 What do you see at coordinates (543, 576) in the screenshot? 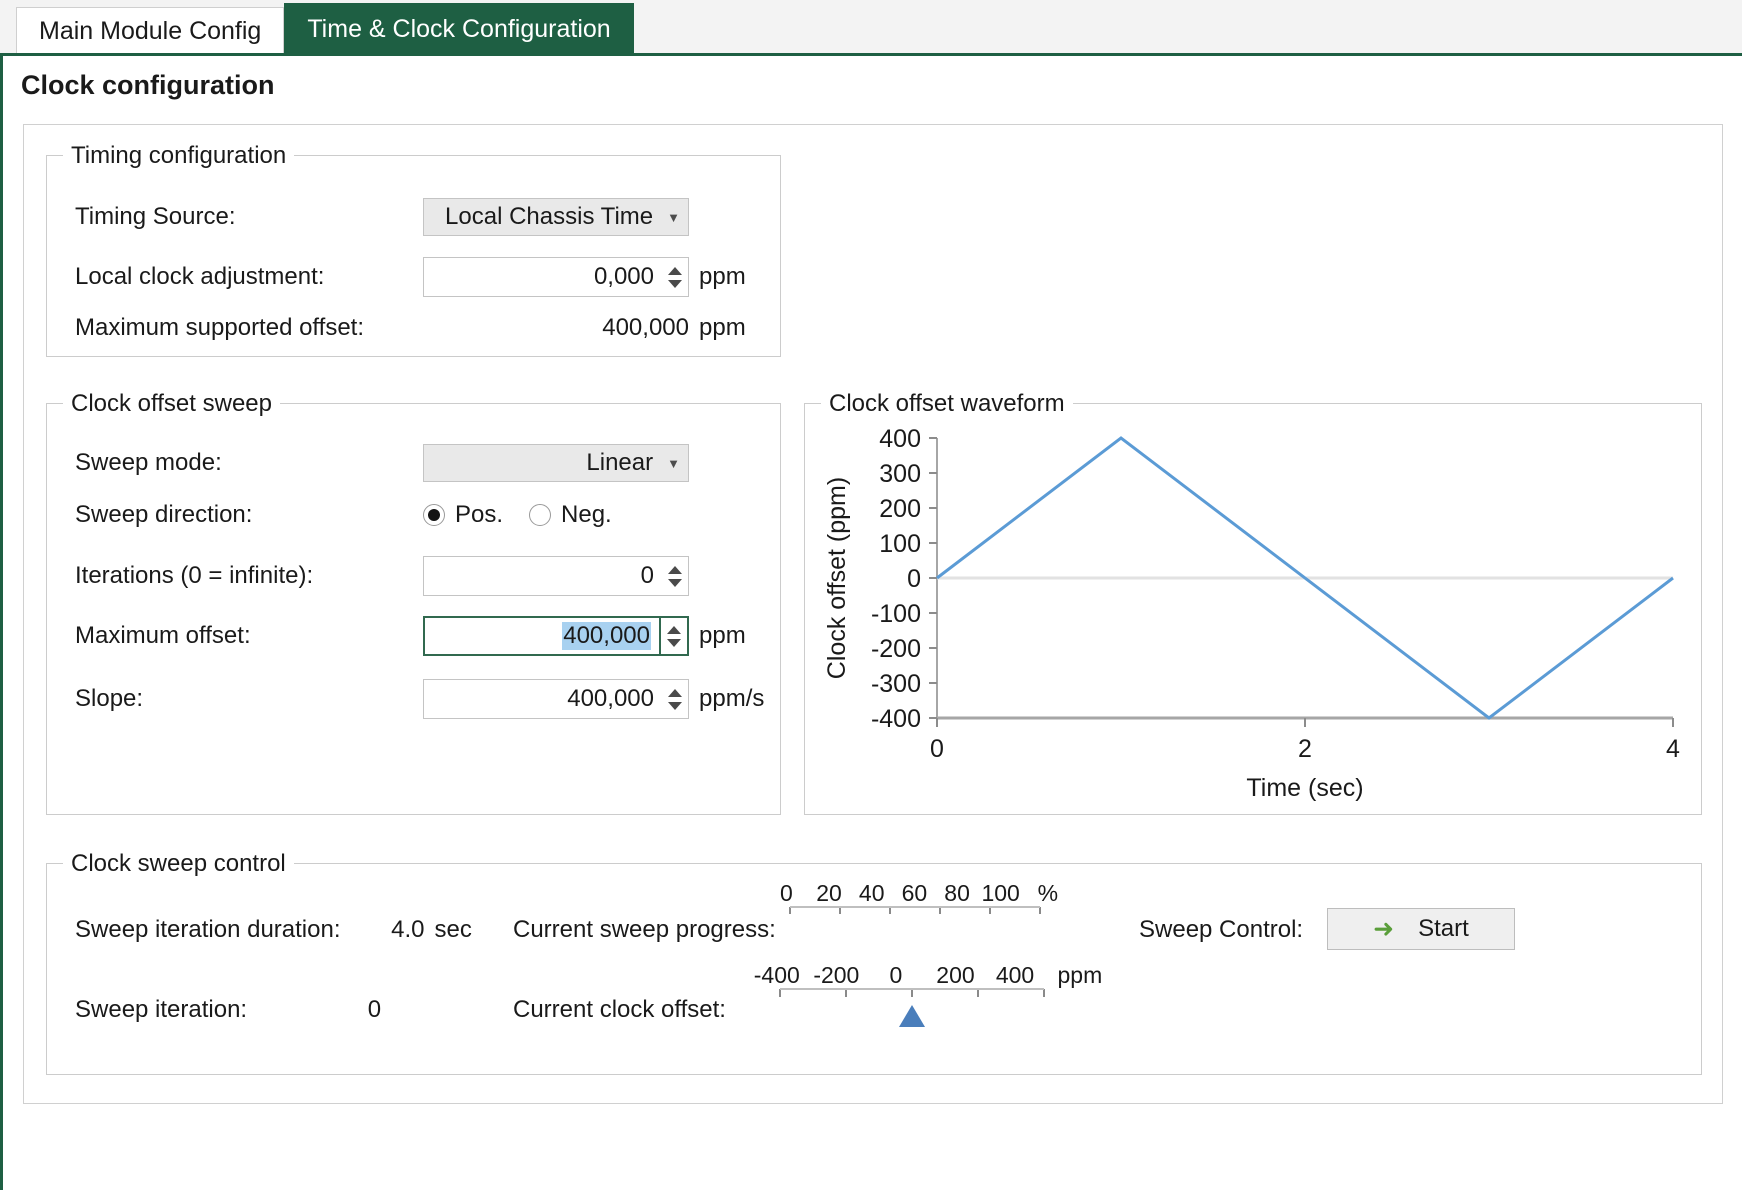
I see `iterations-value: 0` at bounding box center [543, 576].